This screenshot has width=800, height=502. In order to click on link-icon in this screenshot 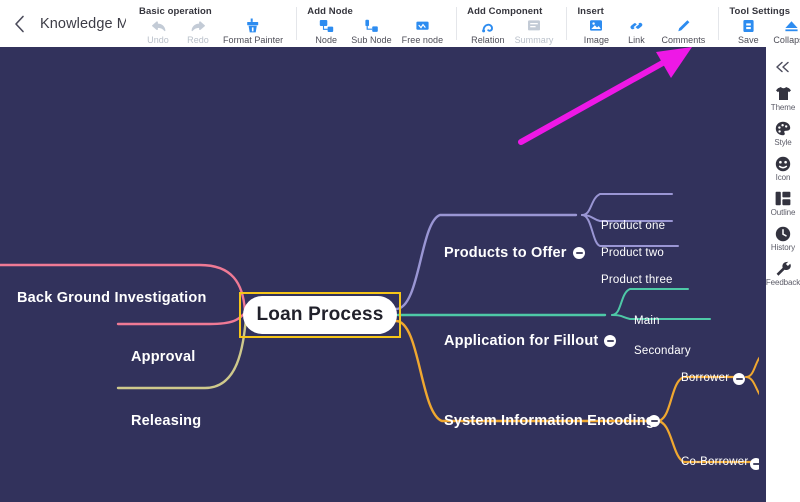, I will do `click(636, 25)`.